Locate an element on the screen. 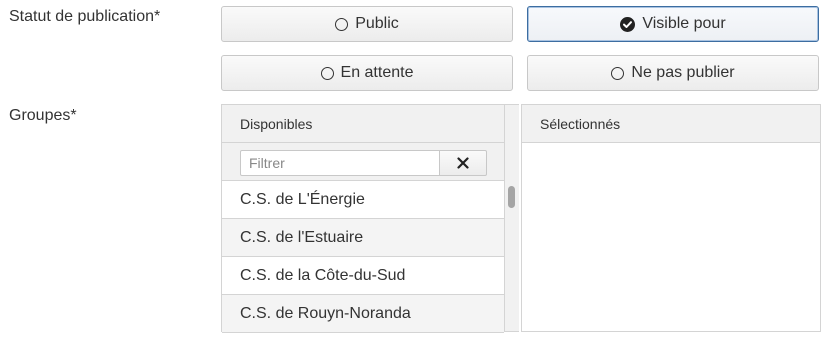  status-public-button: Public is located at coordinates (367, 24).